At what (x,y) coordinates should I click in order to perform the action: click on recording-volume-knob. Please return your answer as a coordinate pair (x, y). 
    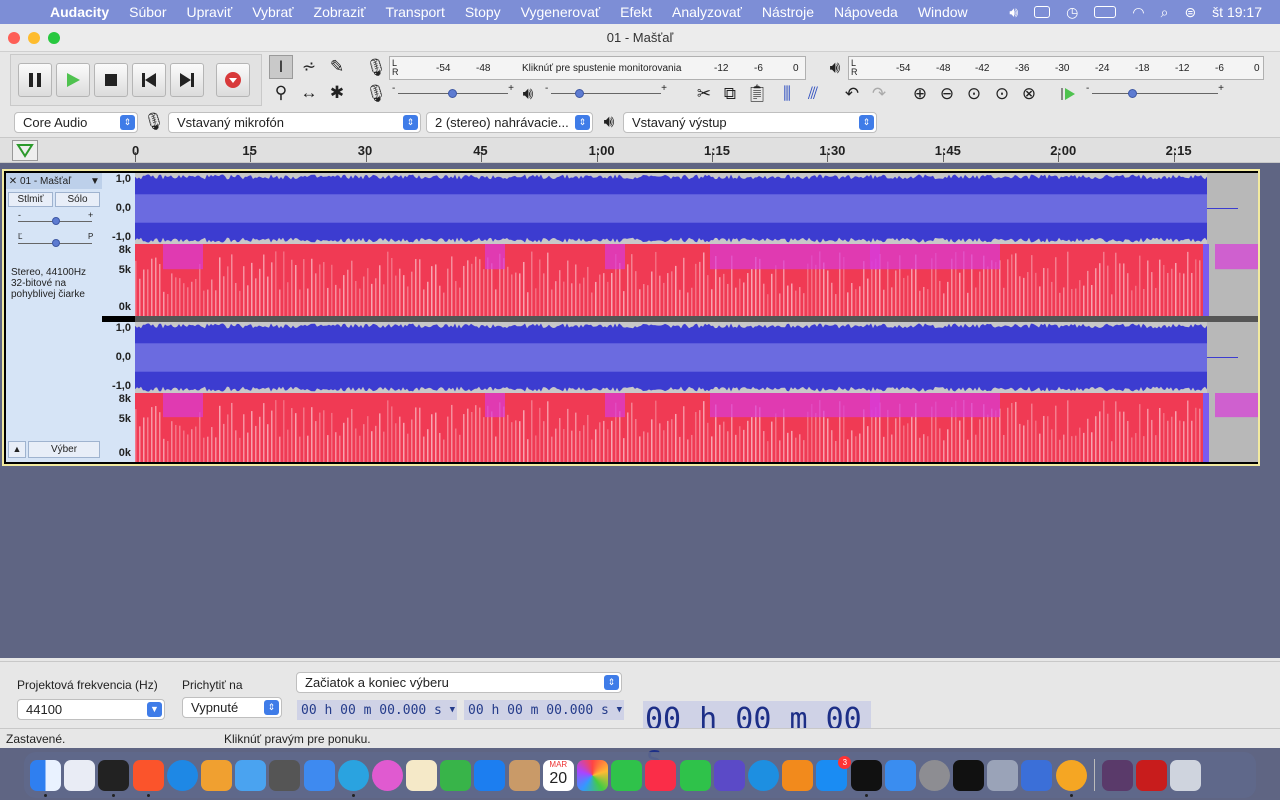
    Looking at the image, I should click on (452, 93).